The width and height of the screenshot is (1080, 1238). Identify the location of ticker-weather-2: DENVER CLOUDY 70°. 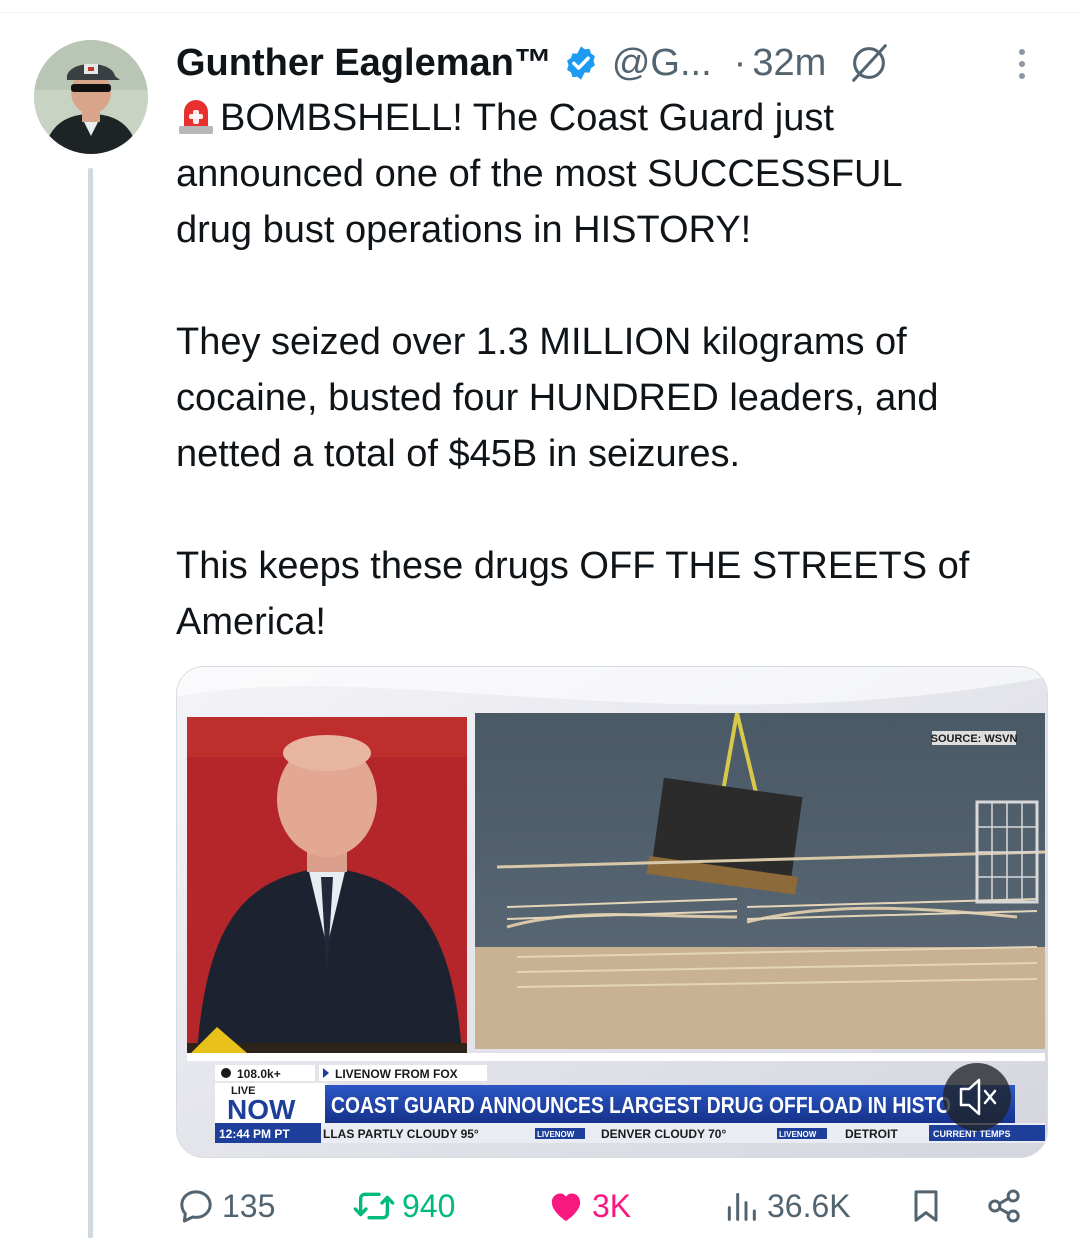
(663, 1134).